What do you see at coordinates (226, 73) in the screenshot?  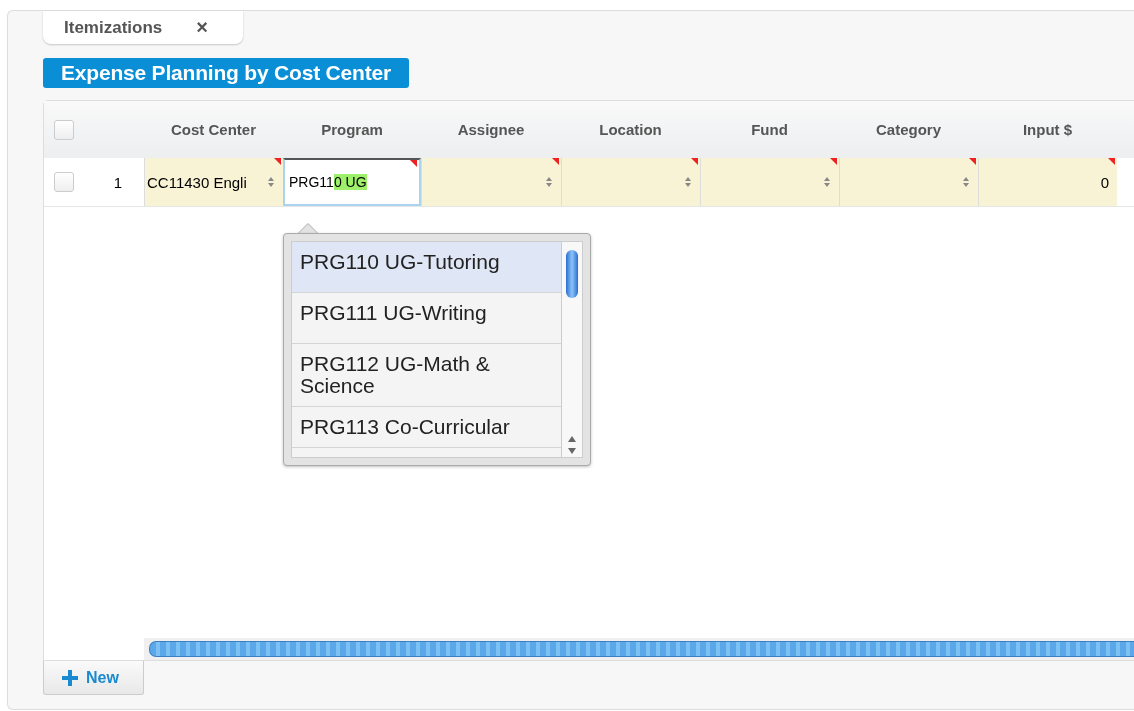 I see `section-title: Expense Planning by Cost Center` at bounding box center [226, 73].